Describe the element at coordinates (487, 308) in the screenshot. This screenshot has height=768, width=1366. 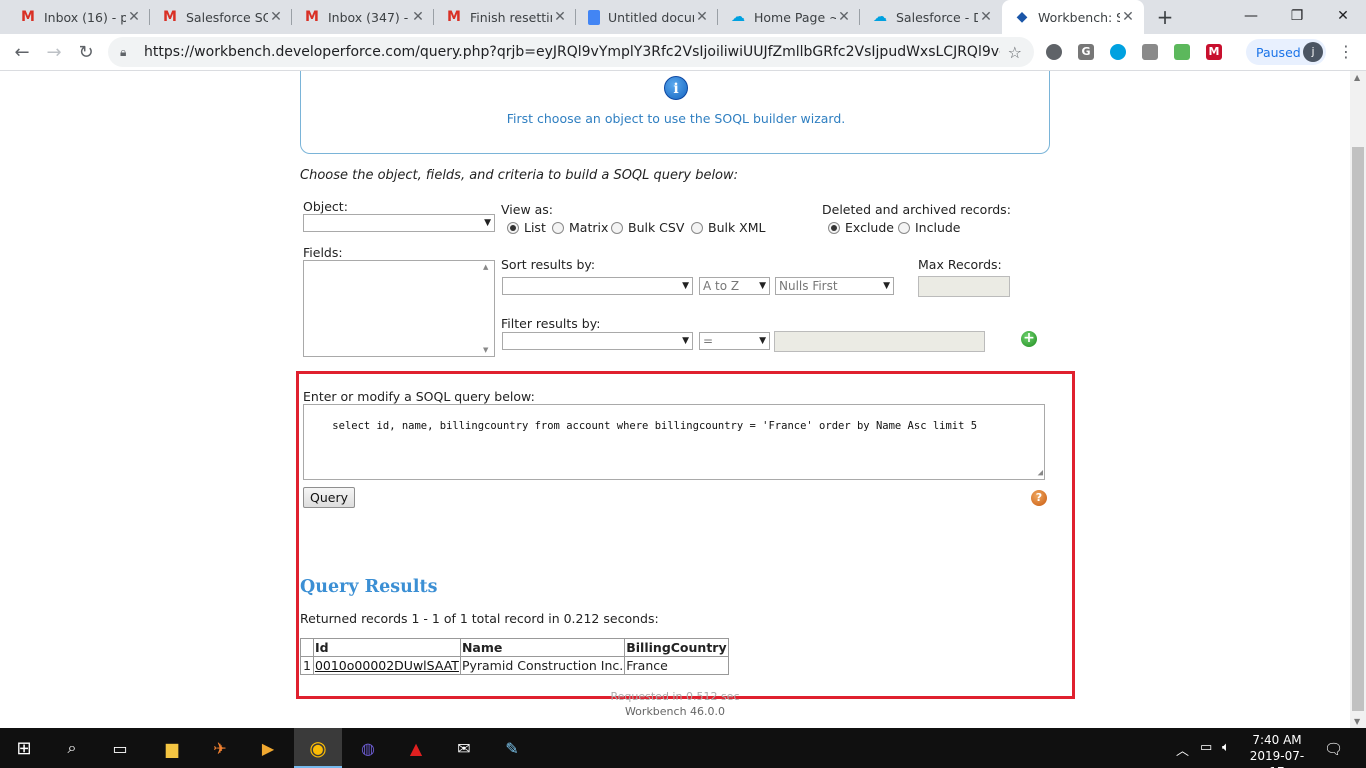
I see `fields-scrollbar: ▲ ▼` at that location.